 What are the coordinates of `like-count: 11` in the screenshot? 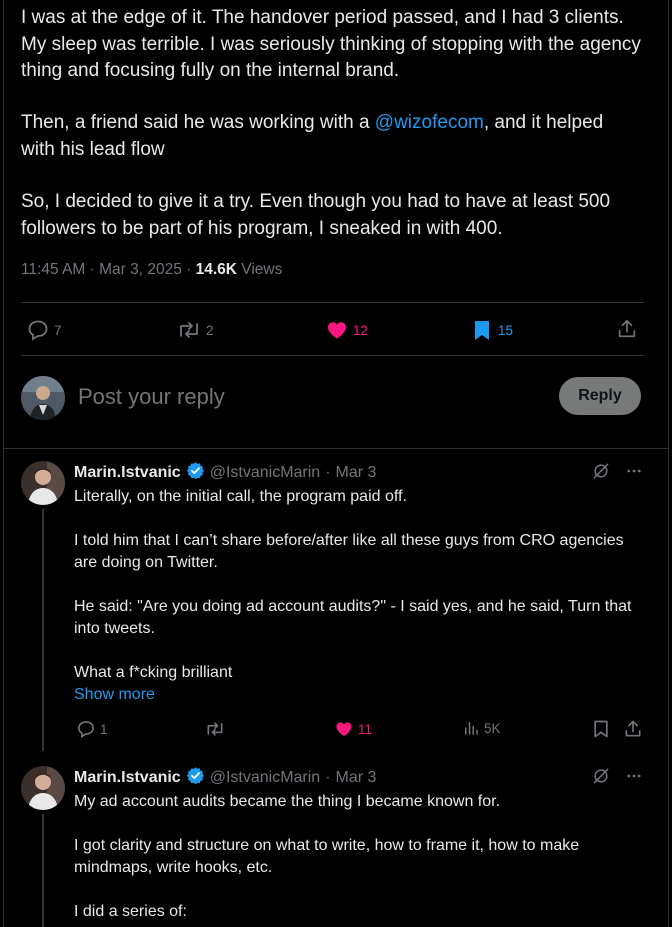 It's located at (365, 729).